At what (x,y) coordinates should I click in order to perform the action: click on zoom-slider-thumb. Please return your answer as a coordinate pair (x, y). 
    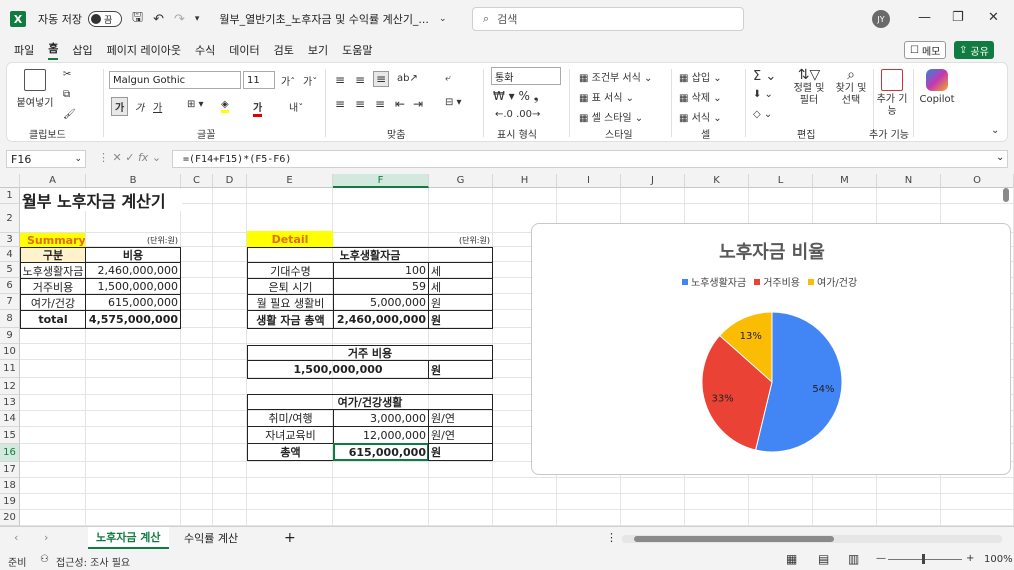
    Looking at the image, I should click on (923, 559).